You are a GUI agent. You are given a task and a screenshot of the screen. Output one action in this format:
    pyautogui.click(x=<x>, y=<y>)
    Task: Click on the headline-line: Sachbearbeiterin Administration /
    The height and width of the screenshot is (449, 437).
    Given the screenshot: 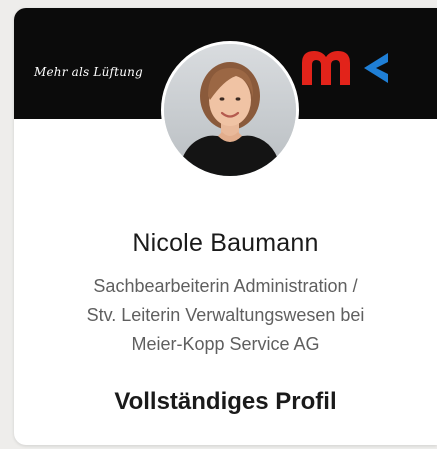 What is the action you would take?
    pyautogui.click(x=225, y=286)
    